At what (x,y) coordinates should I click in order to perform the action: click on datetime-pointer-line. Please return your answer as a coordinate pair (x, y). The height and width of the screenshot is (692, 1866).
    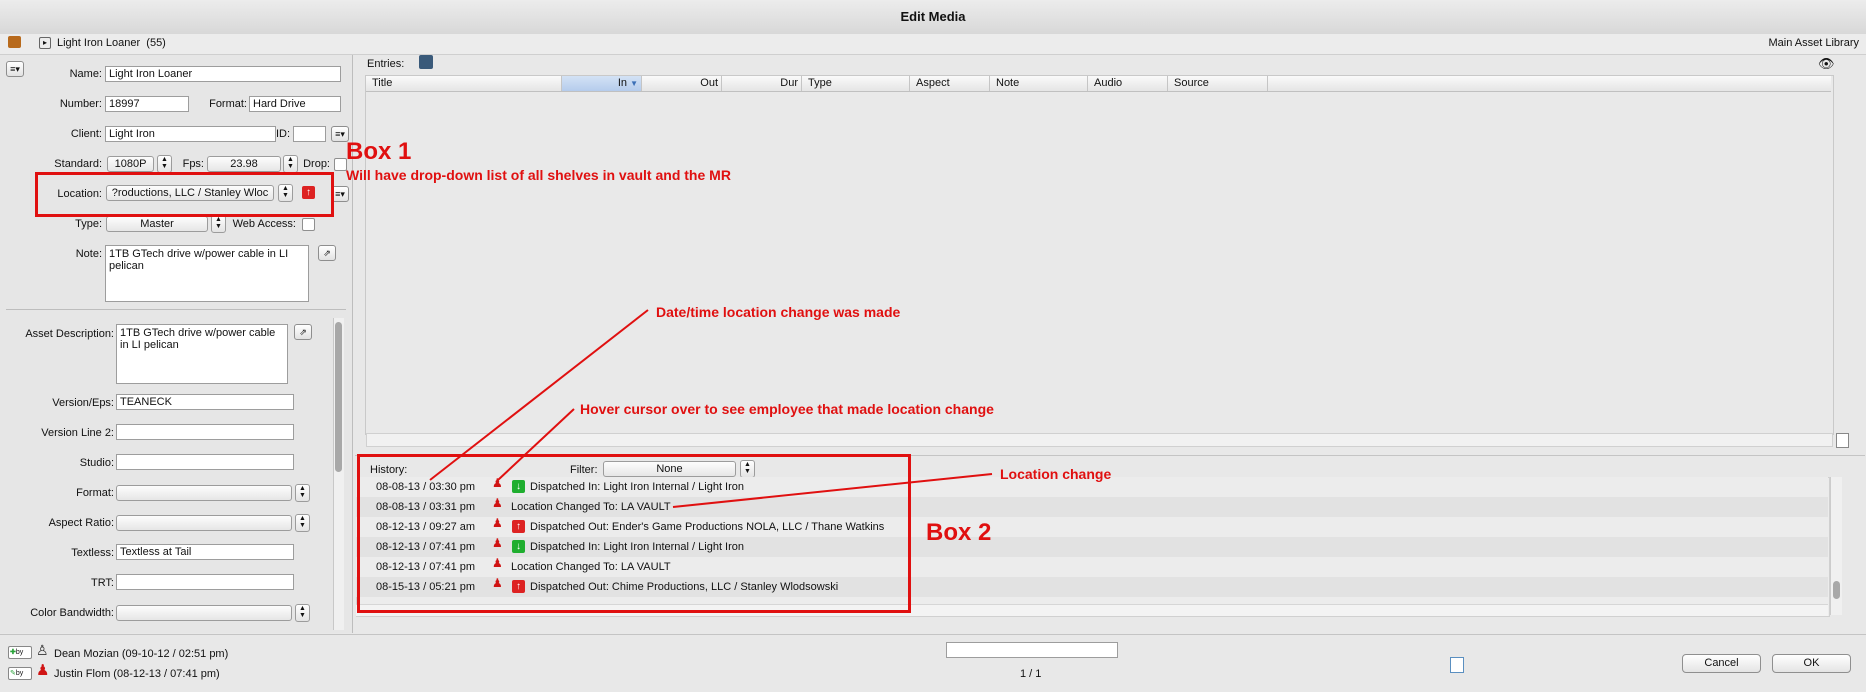
    Looking at the image, I should click on (539, 395).